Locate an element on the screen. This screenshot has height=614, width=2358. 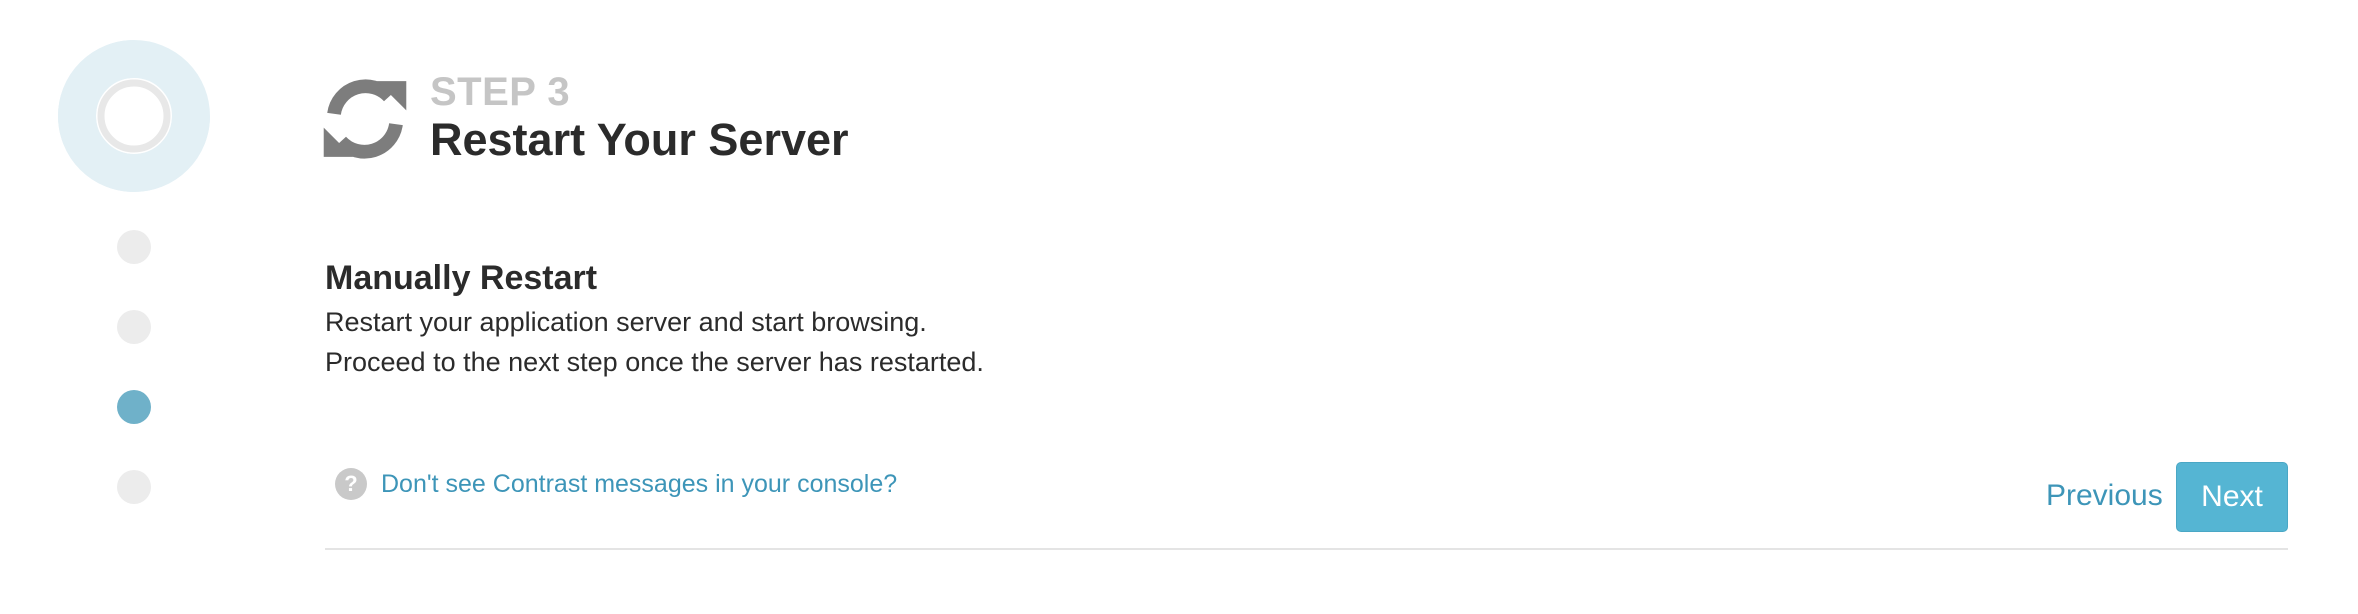
page-title: Restart Your Server is located at coordinates (639, 139).